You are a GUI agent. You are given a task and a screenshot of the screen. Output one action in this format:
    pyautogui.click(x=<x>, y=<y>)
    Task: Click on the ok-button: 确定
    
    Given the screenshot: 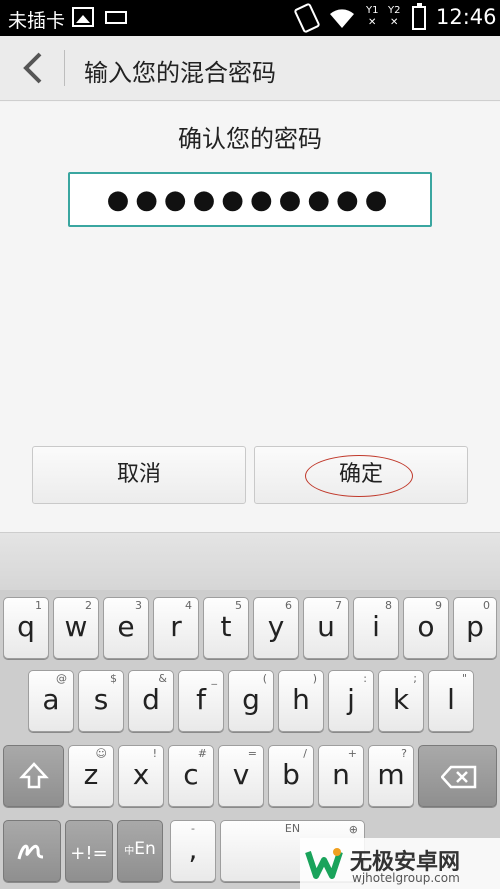 What is the action you would take?
    pyautogui.click(x=361, y=475)
    